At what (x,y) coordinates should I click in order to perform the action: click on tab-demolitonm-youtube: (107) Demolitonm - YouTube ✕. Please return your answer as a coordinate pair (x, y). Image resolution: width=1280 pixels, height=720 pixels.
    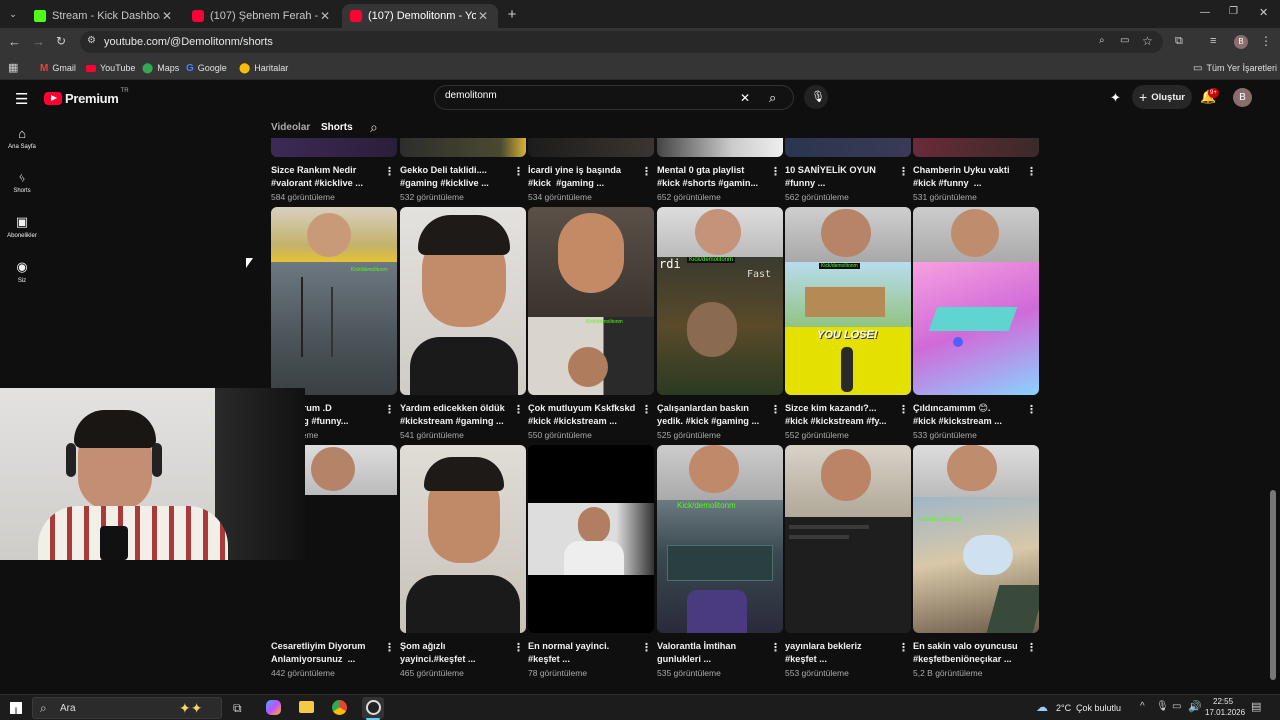
    Looking at the image, I should click on (420, 16).